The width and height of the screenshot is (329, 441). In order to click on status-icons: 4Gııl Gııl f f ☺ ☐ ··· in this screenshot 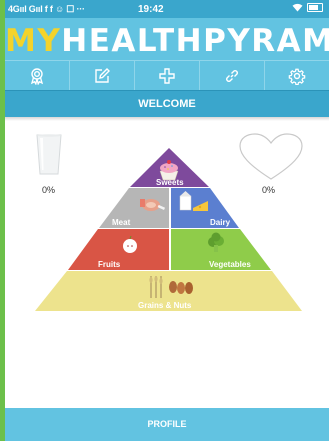, I will do `click(46, 9)`.